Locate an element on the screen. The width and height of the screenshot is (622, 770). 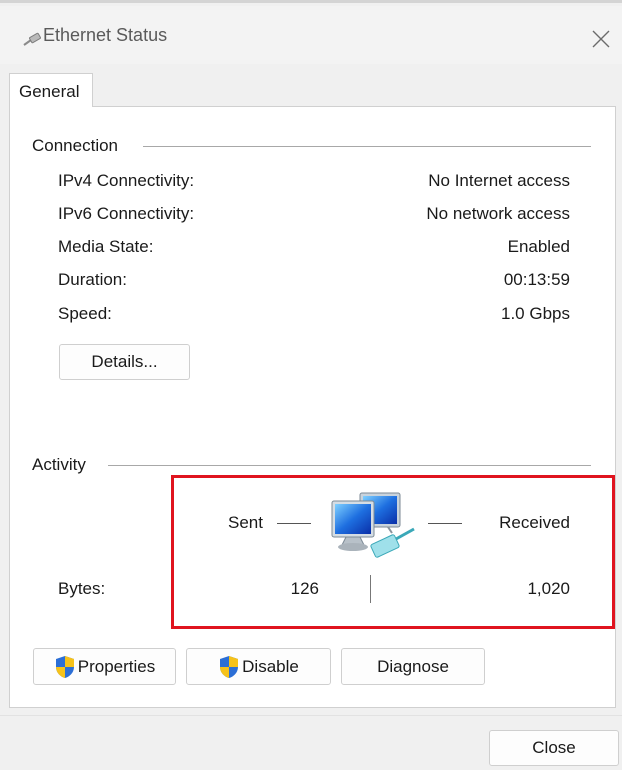
ipv4-connectivity-value: No Internet access is located at coordinates (499, 180).